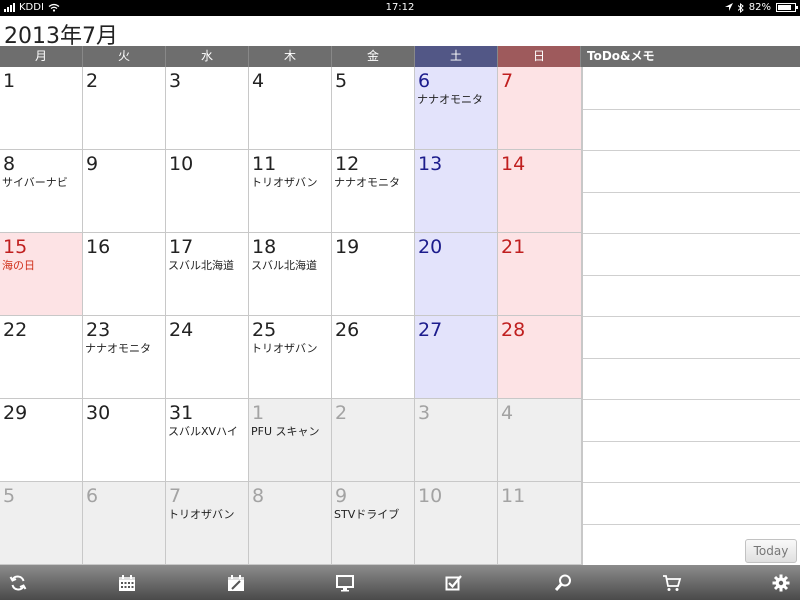  I want to click on day-cell: 24, so click(207, 357).